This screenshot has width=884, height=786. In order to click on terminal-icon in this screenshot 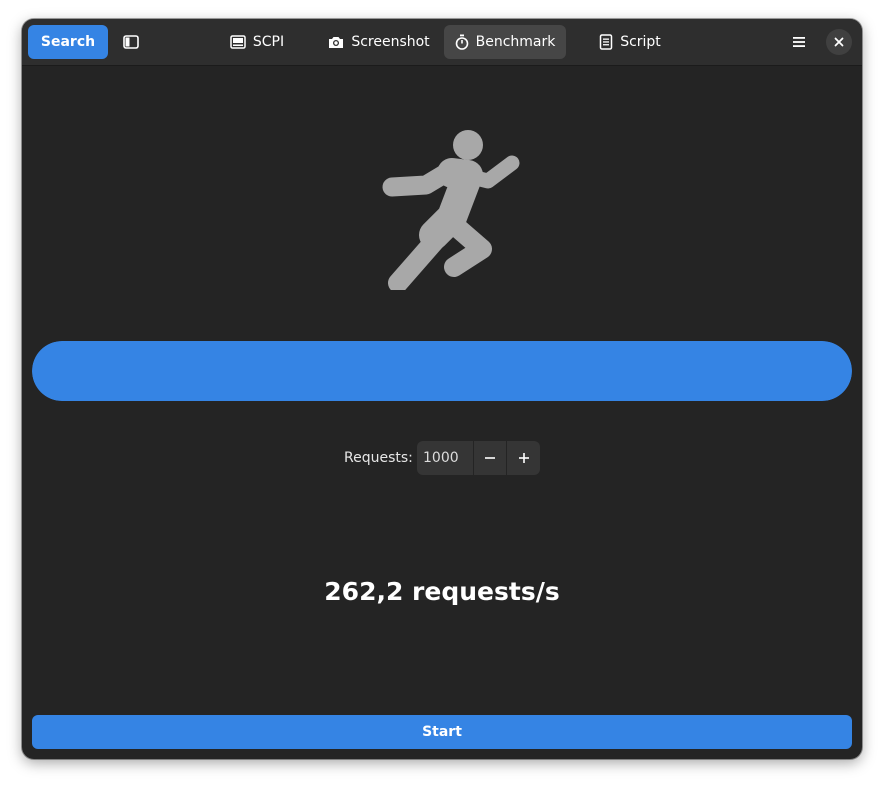, I will do `click(238, 42)`.